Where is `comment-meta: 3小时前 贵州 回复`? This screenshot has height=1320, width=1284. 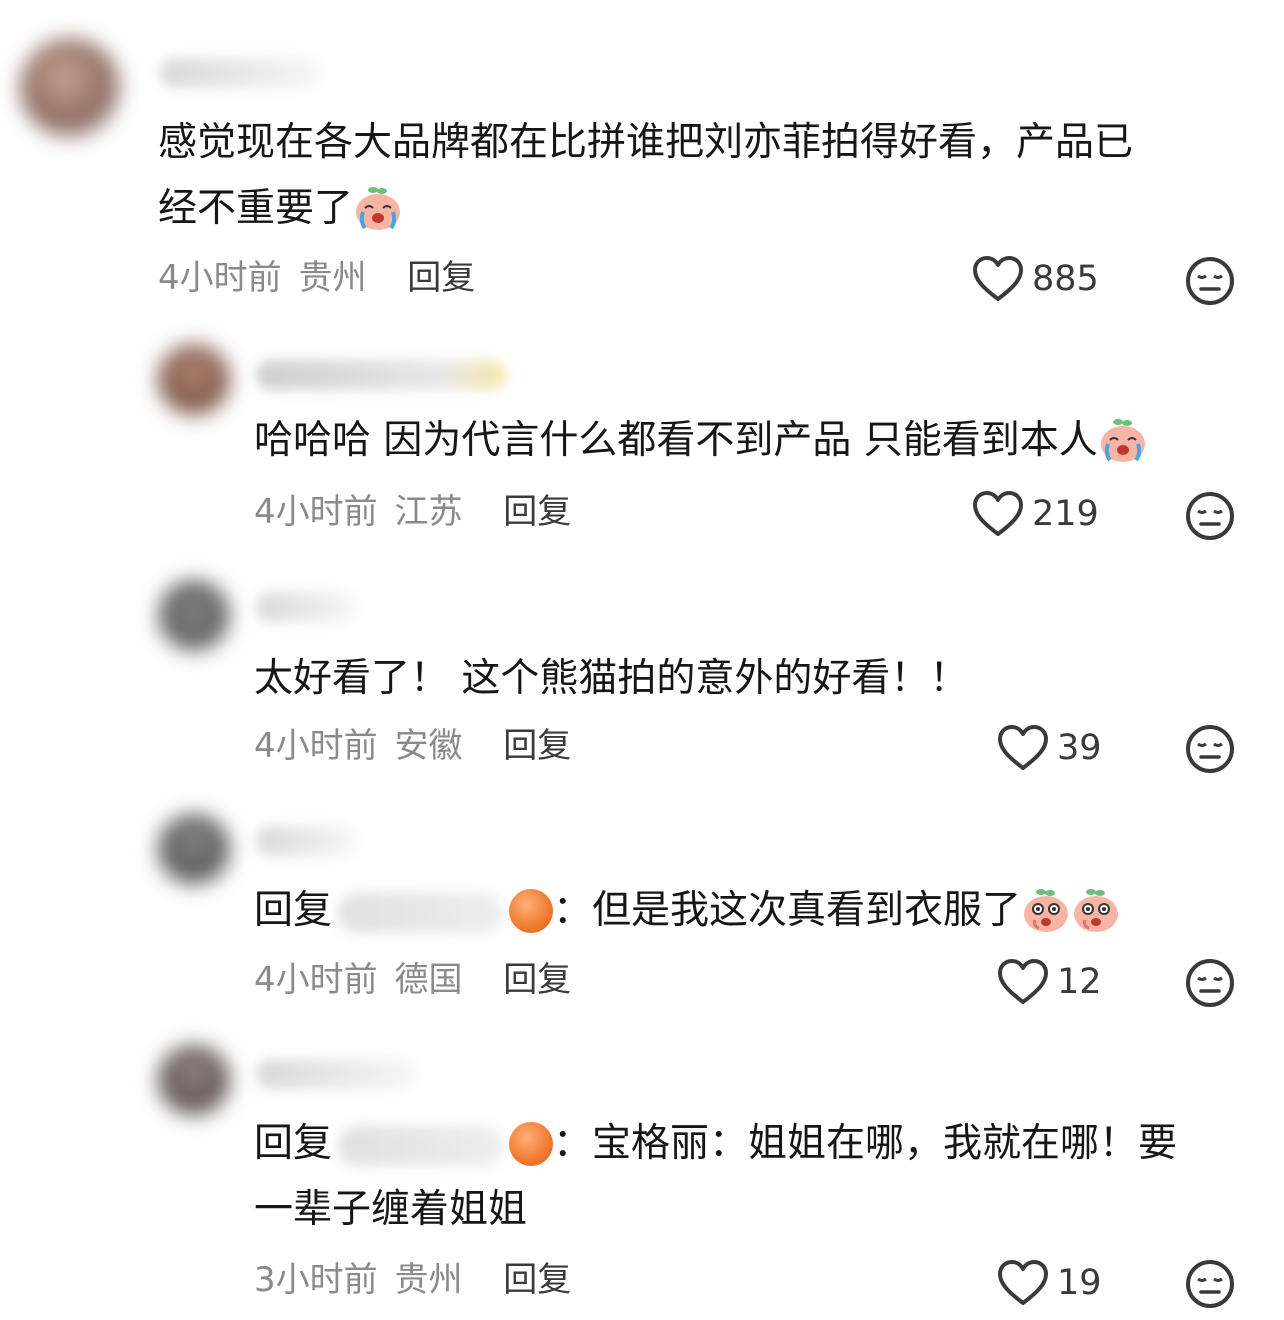 comment-meta: 3小时前 贵州 回复 is located at coordinates (412, 1280).